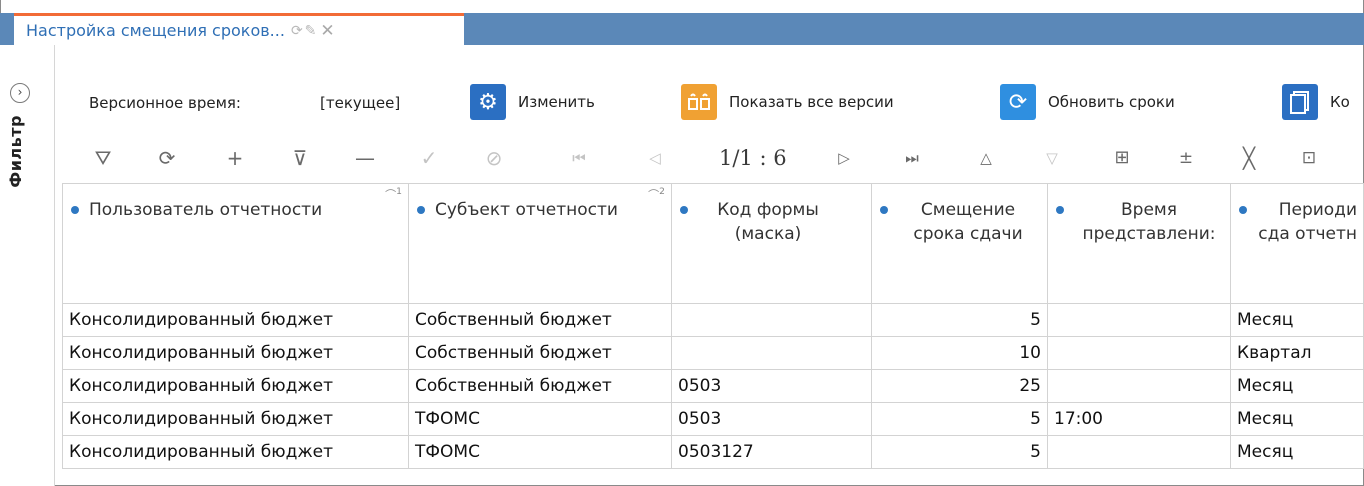 This screenshot has height=486, width=1364. What do you see at coordinates (235, 243) in the screenshot?
I see `column-header: Пользователь отчетности ⌒1` at bounding box center [235, 243].